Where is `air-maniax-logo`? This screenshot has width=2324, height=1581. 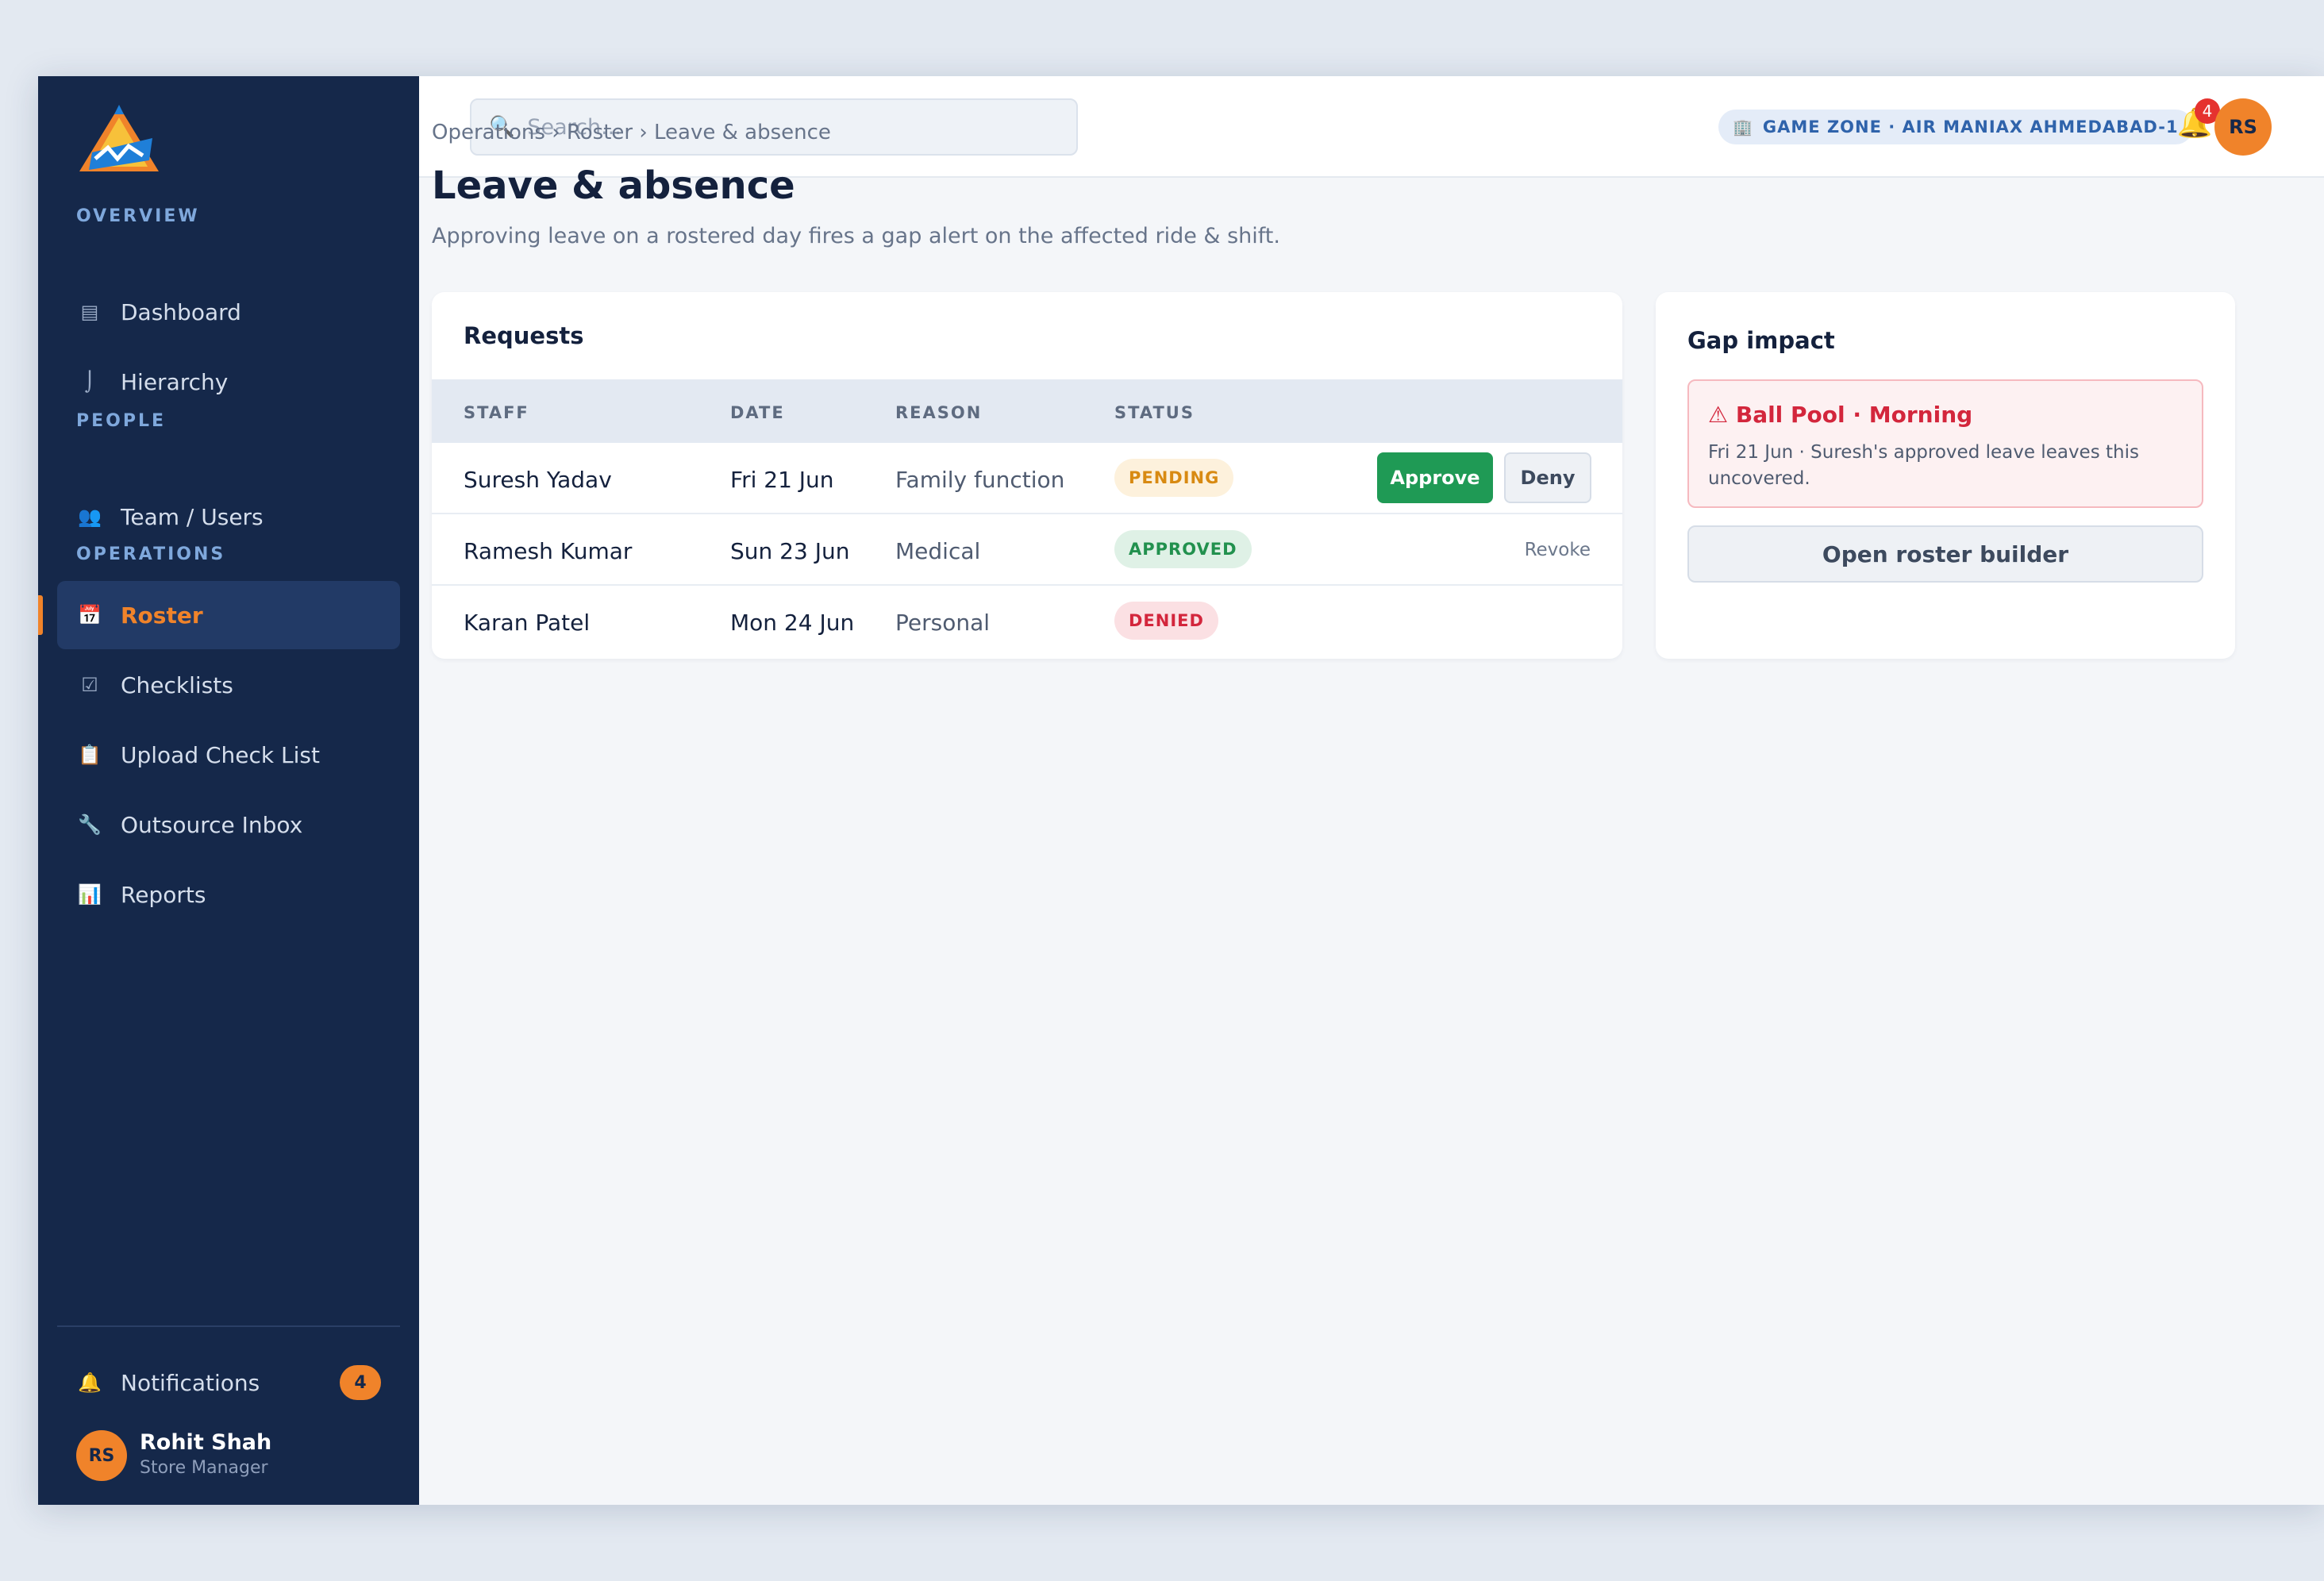
air-maniax-logo is located at coordinates (119, 140).